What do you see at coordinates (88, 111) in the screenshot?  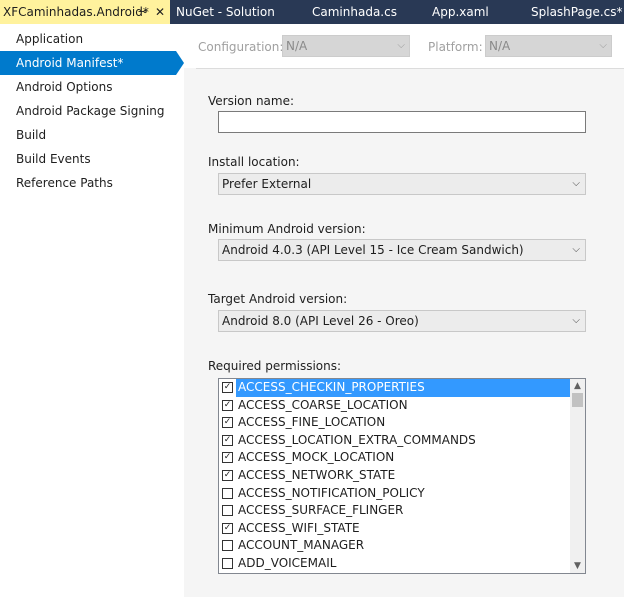 I see `nav-item-android-package-signing: Android Package Signing` at bounding box center [88, 111].